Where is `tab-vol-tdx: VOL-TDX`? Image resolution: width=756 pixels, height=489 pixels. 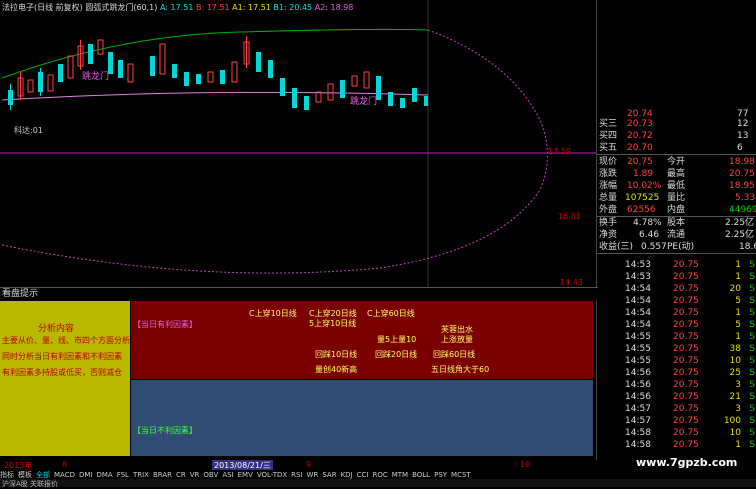
tab-vol-tdx: VOL-TDX is located at coordinates (272, 475).